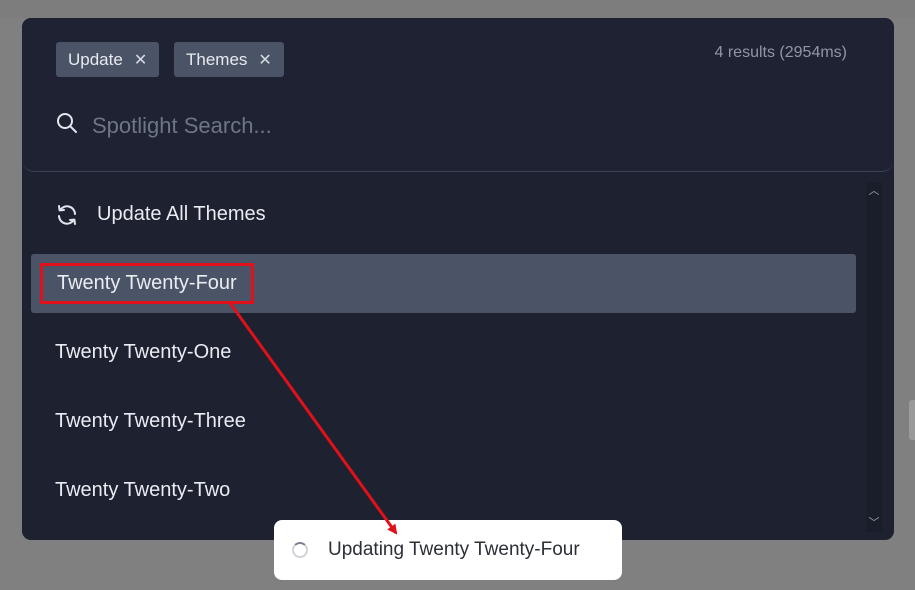 The height and width of the screenshot is (590, 915). I want to click on filter-chip-label: Update, so click(95, 59).